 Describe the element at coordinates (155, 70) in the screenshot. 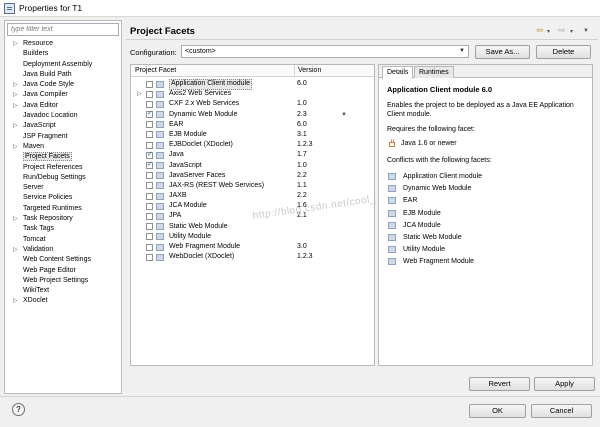

I see `column-header-facet: Project Facet` at that location.